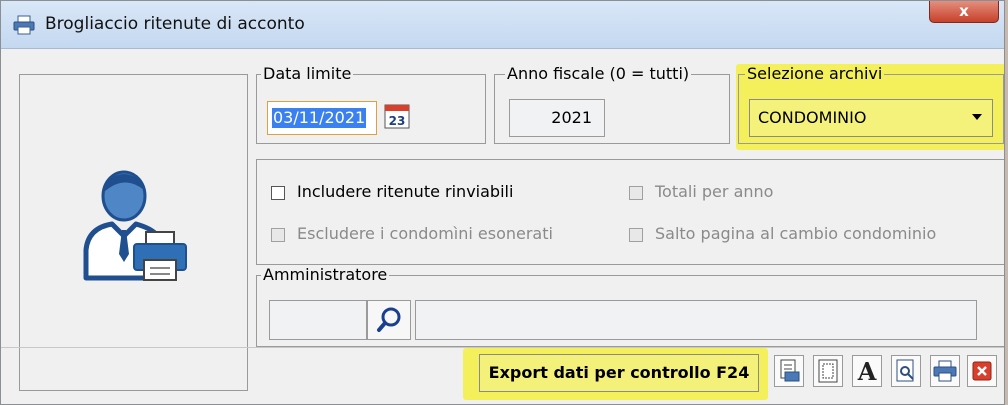 This screenshot has width=1008, height=405. I want to click on print-button, so click(945, 371).